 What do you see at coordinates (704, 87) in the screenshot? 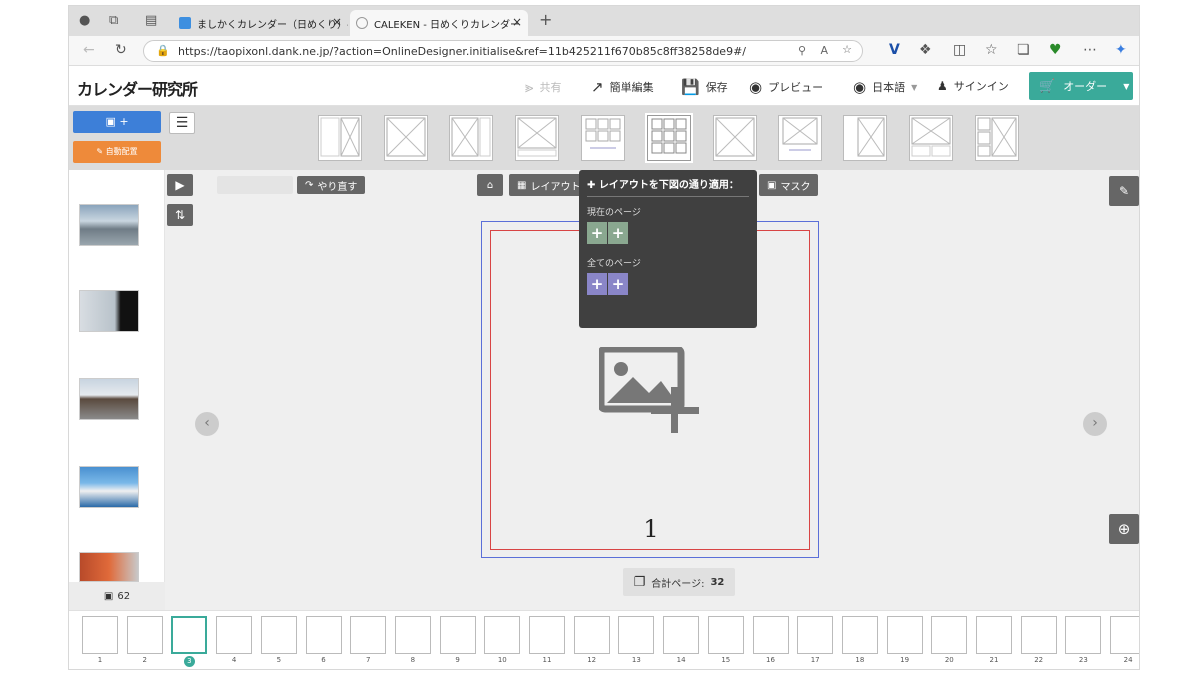
I see `save-button: 💾 保存` at bounding box center [704, 87].